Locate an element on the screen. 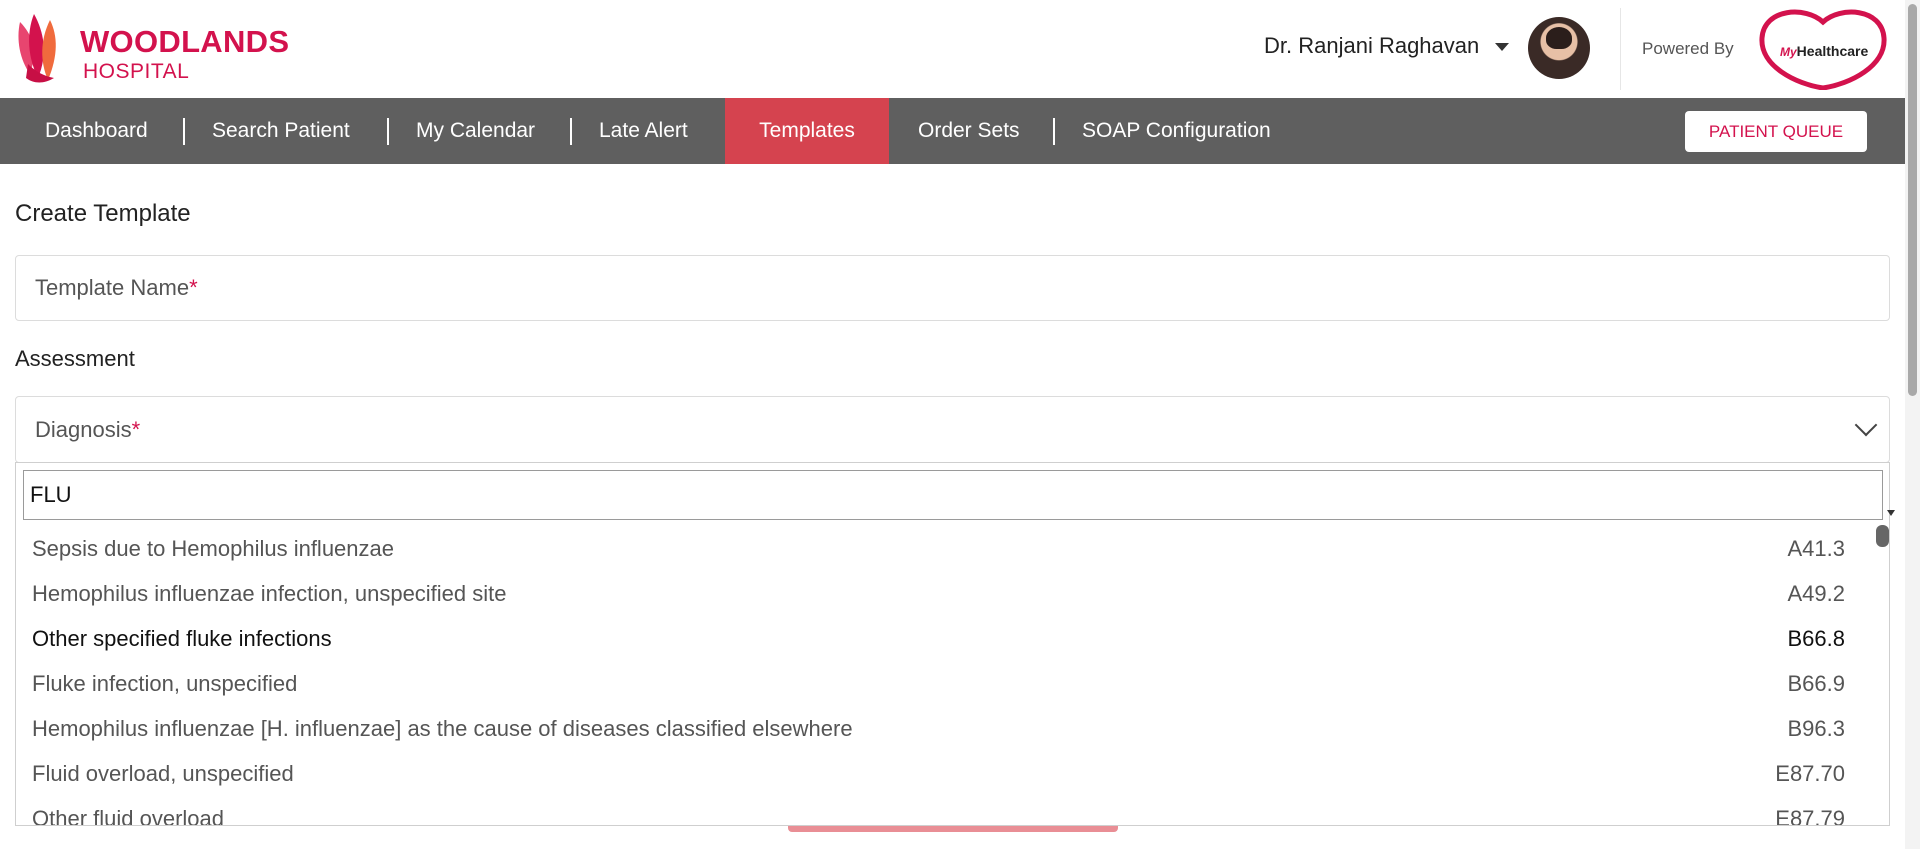 This screenshot has width=1920, height=849. list-item: Other specified fluke infections B66.8 is located at coordinates (945, 638).